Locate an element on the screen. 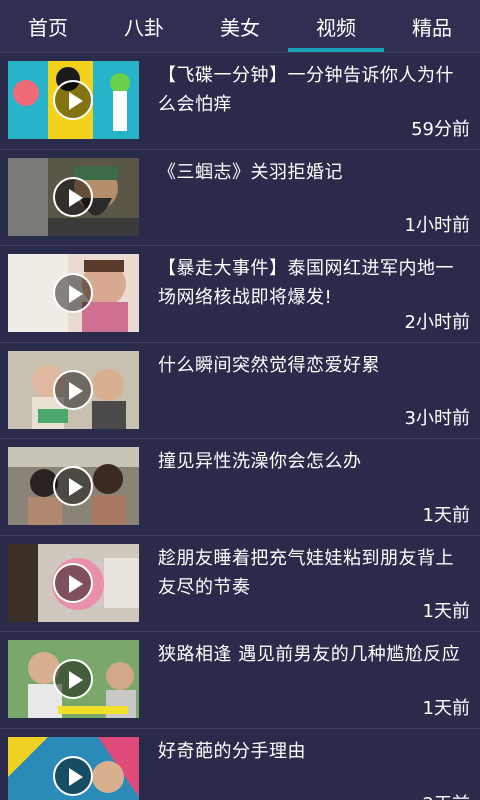 The width and height of the screenshot is (480, 800). video-list-item: 【暴走大事件】泰国网红进军内地一场网络核战即将爆发! 2小时前 is located at coordinates (240, 294).